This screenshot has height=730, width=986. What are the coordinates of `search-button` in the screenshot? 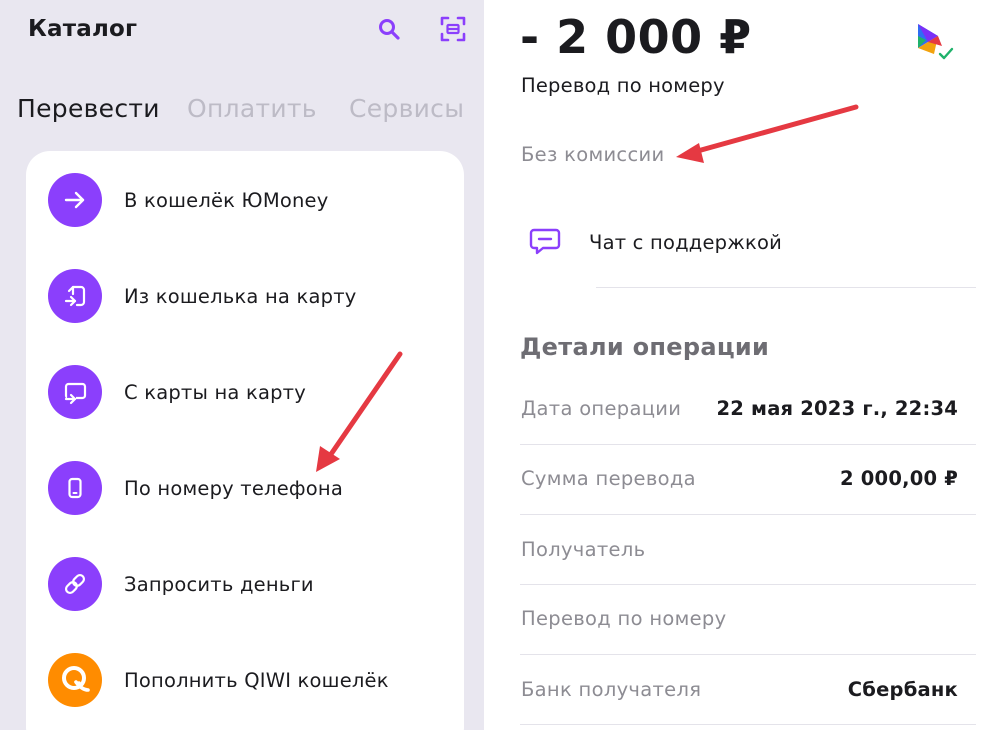 It's located at (389, 29).